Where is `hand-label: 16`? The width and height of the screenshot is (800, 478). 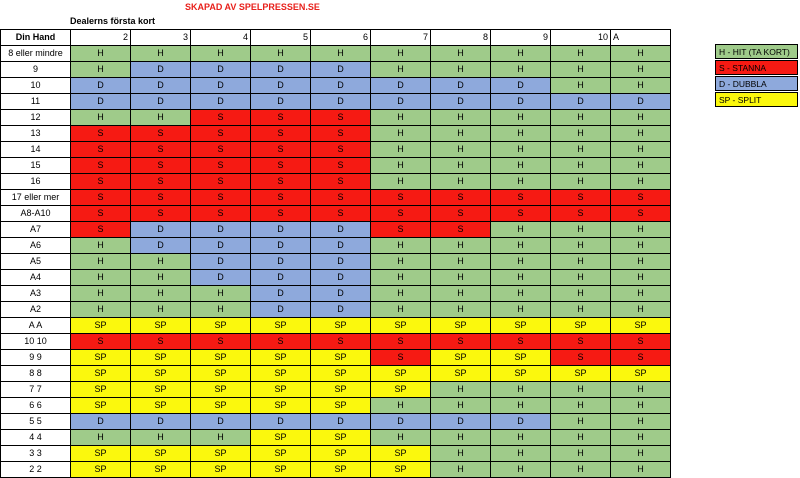
hand-label: 16 is located at coordinates (35, 181).